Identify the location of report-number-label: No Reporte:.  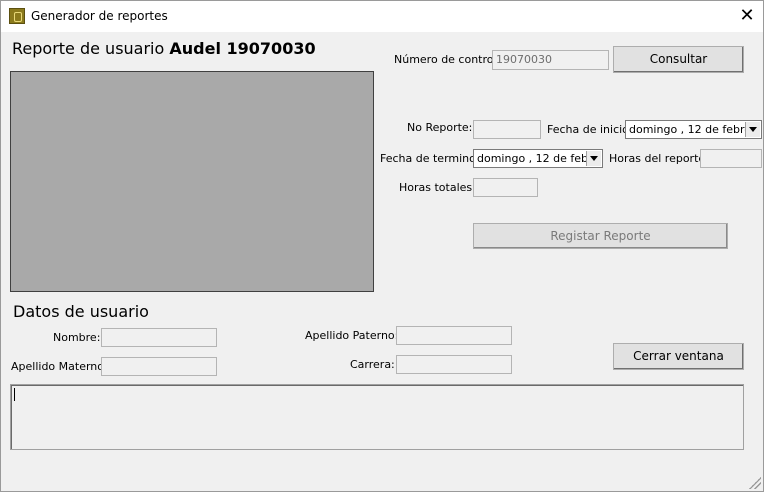
(440, 127).